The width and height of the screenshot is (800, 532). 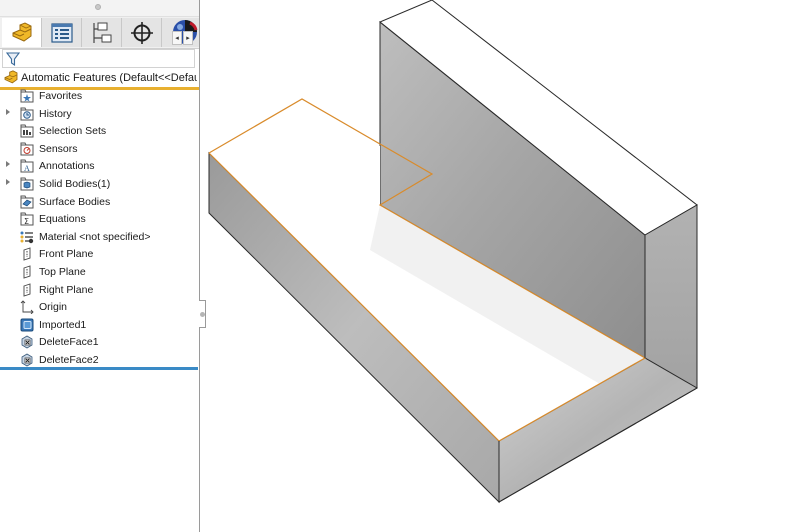 What do you see at coordinates (13, 59) in the screenshot?
I see `filter-funnel-icon` at bounding box center [13, 59].